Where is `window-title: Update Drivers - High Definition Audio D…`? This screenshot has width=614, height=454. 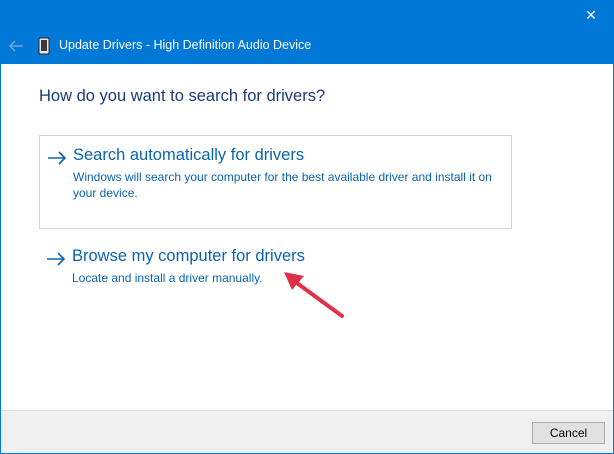
window-title: Update Drivers - High Definition Audio D… is located at coordinates (185, 45).